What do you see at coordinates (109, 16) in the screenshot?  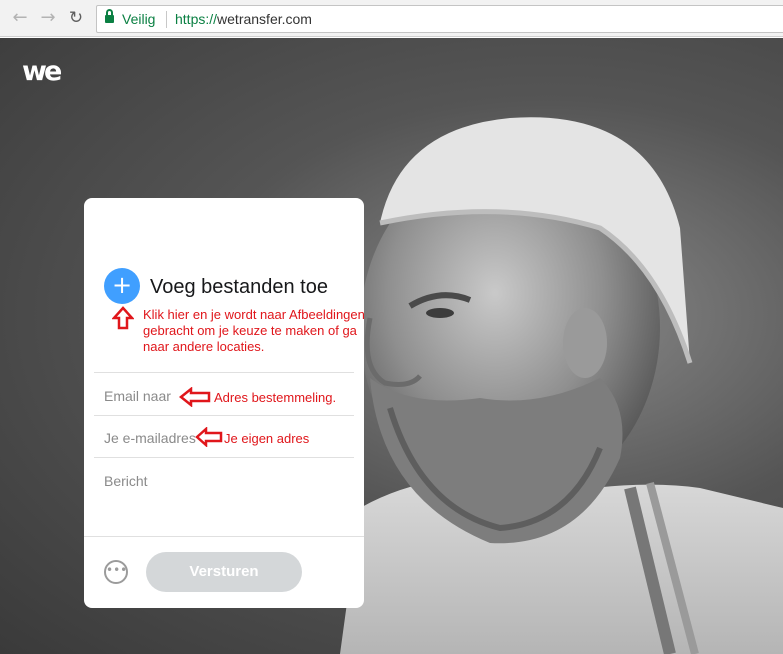 I see `lock-icon` at bounding box center [109, 16].